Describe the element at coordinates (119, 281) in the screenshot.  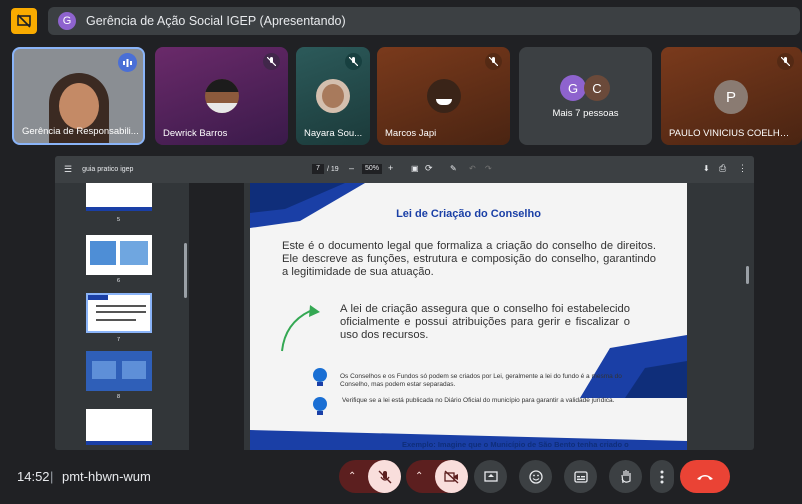
I see `thumbnail-number: 6` at that location.